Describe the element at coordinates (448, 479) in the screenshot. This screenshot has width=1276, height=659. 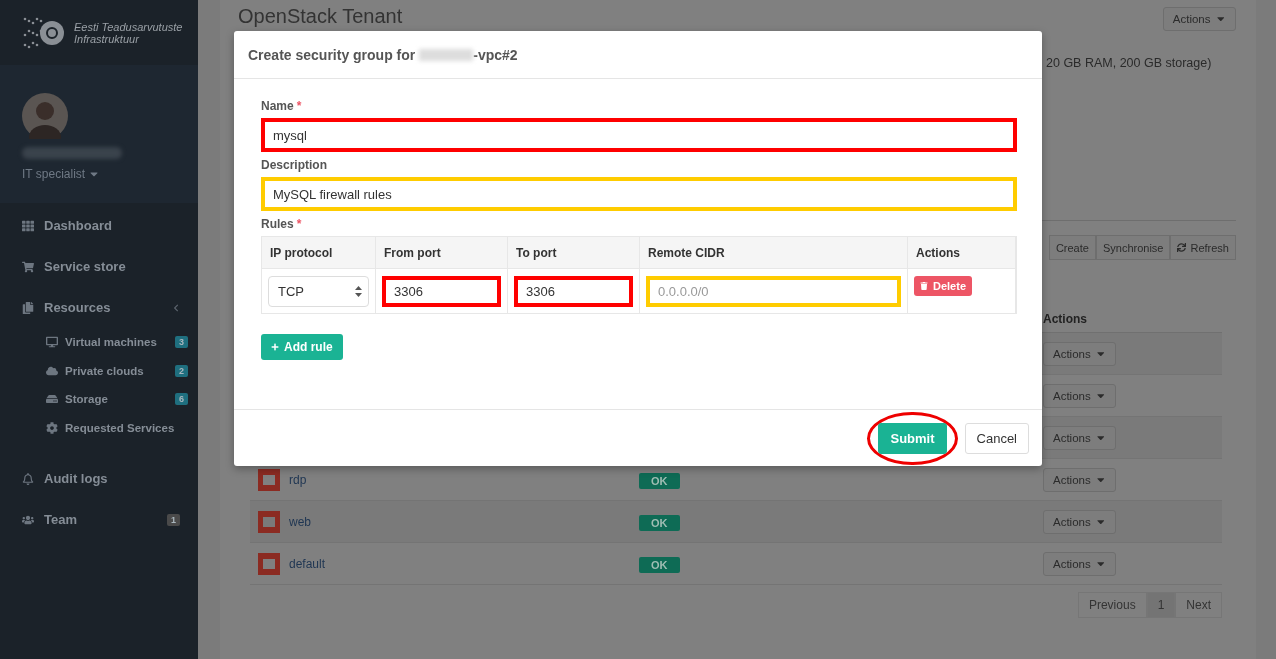
I see `group-link: rdp` at that location.